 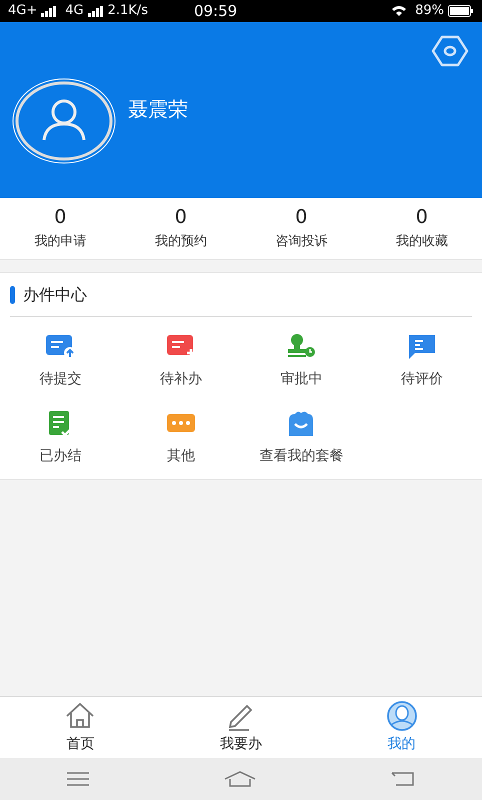 What do you see at coordinates (301, 379) in the screenshot?
I see `menu-item-label: 审批中` at bounding box center [301, 379].